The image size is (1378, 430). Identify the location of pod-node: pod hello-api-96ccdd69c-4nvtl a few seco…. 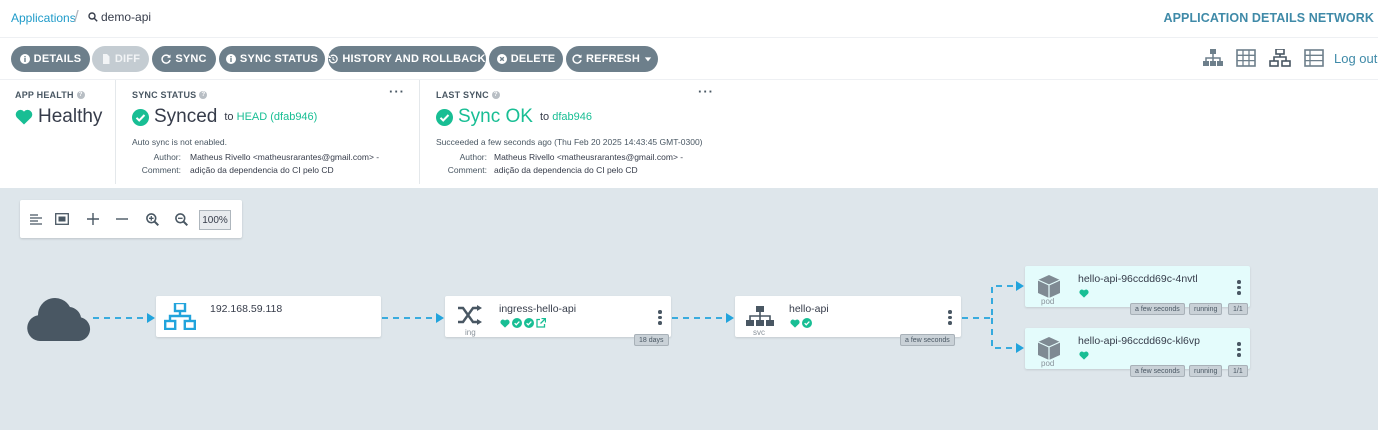
(1137, 290).